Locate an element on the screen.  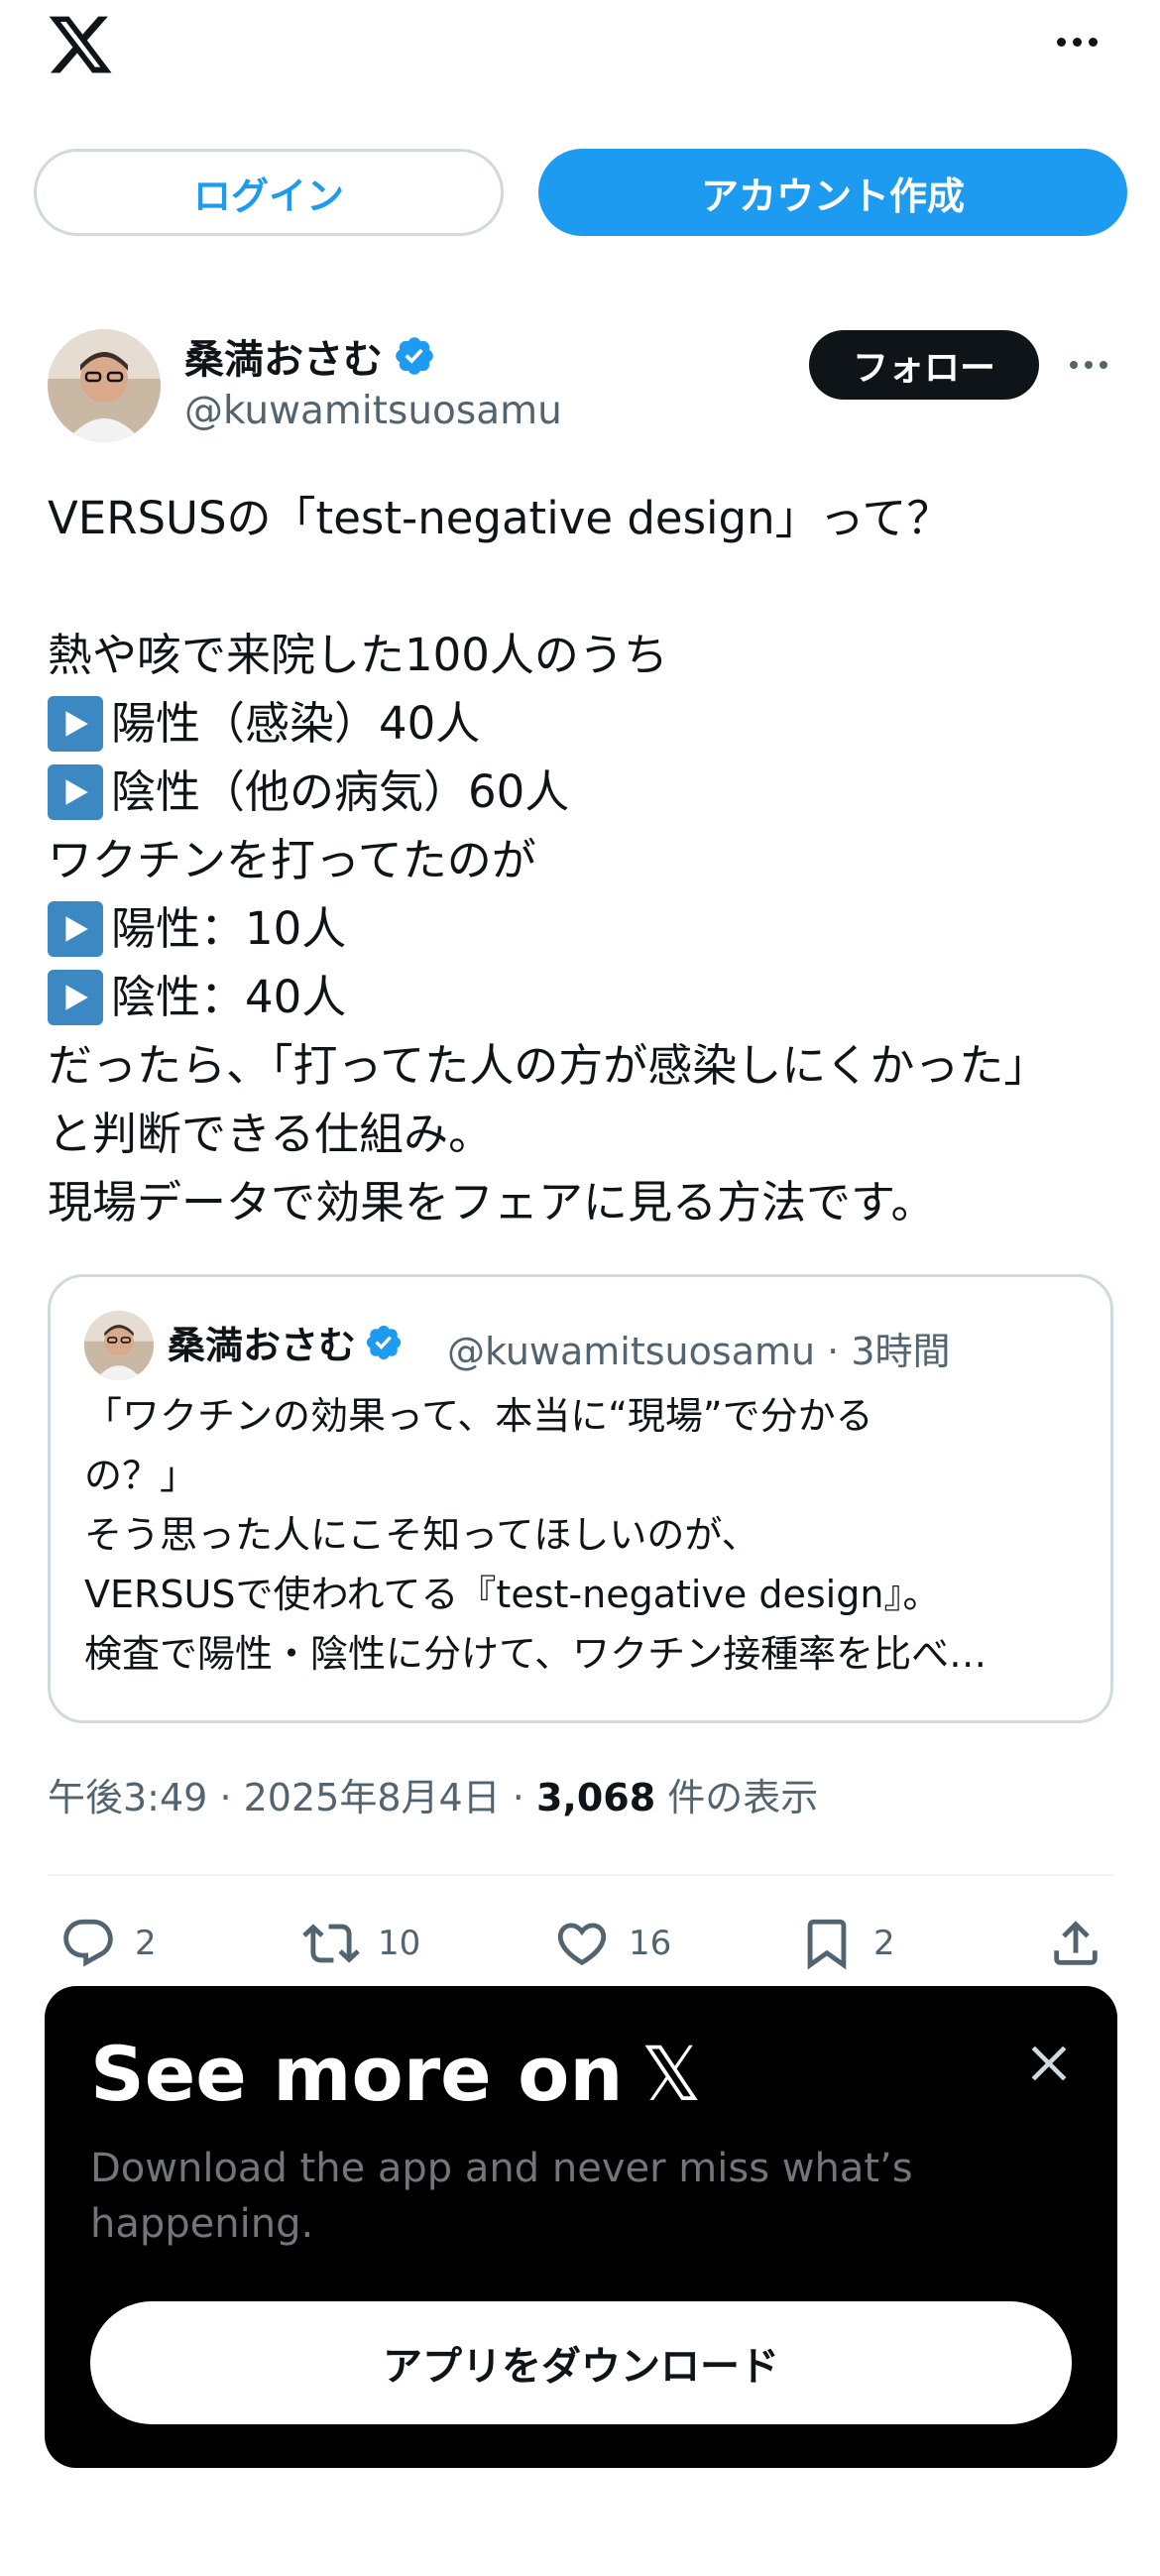
quoted-author-name: 桑満おさむ is located at coordinates (286, 1342).